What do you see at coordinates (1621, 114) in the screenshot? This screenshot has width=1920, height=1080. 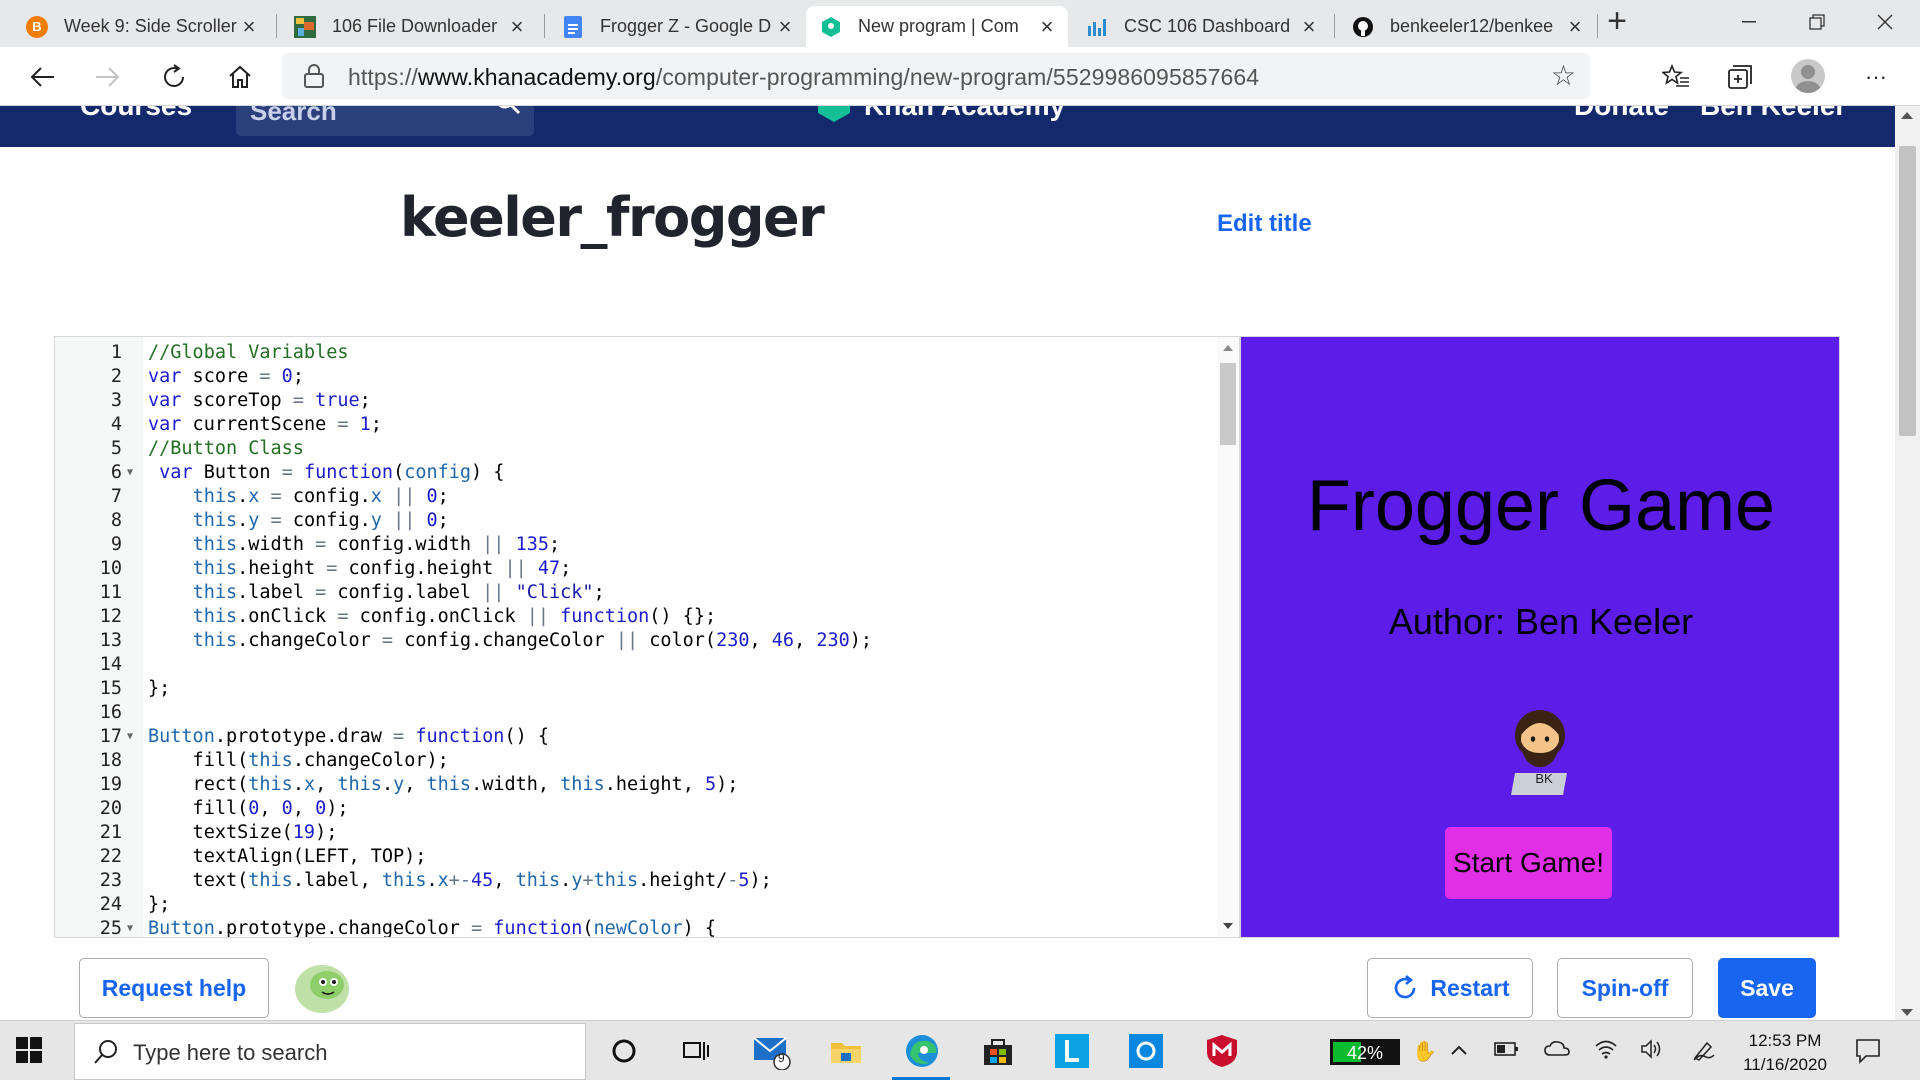 I see `donate-link: Donate` at bounding box center [1621, 114].